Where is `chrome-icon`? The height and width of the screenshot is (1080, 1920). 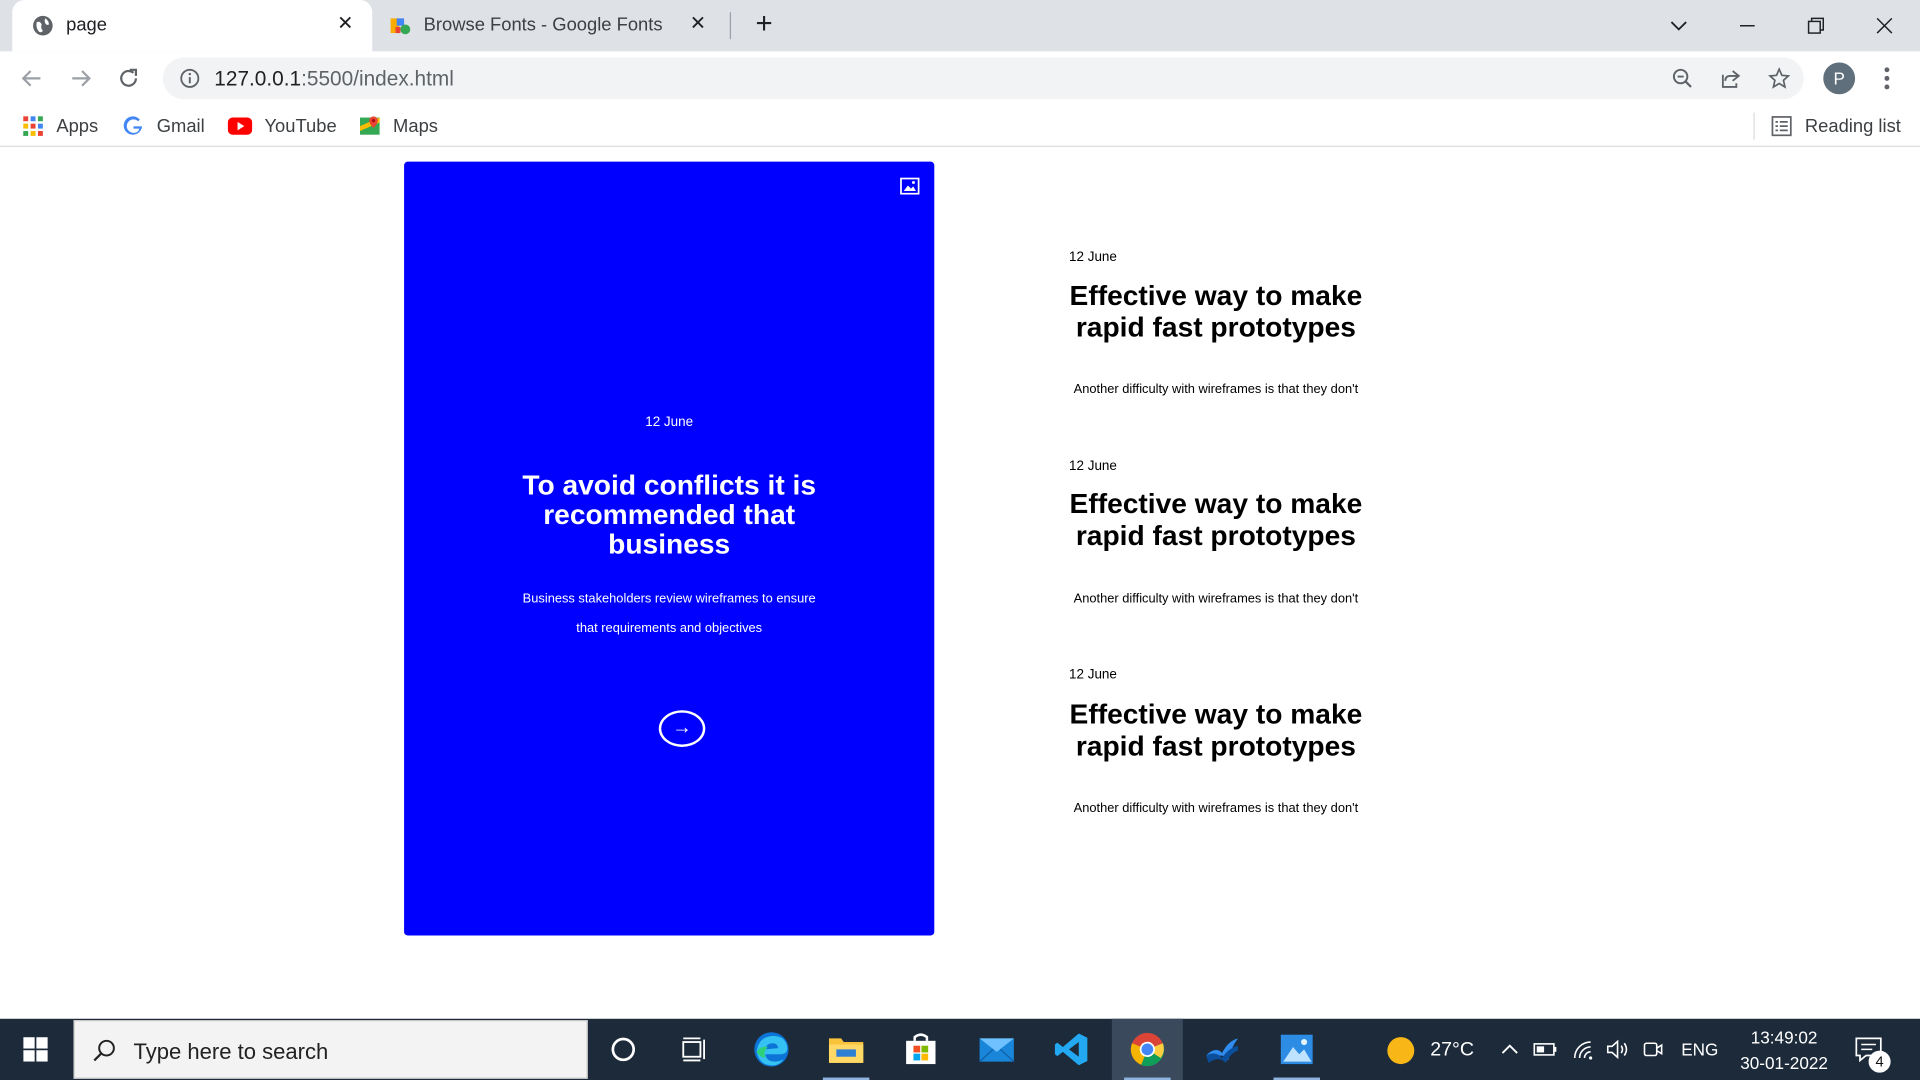
chrome-icon is located at coordinates (1147, 1049).